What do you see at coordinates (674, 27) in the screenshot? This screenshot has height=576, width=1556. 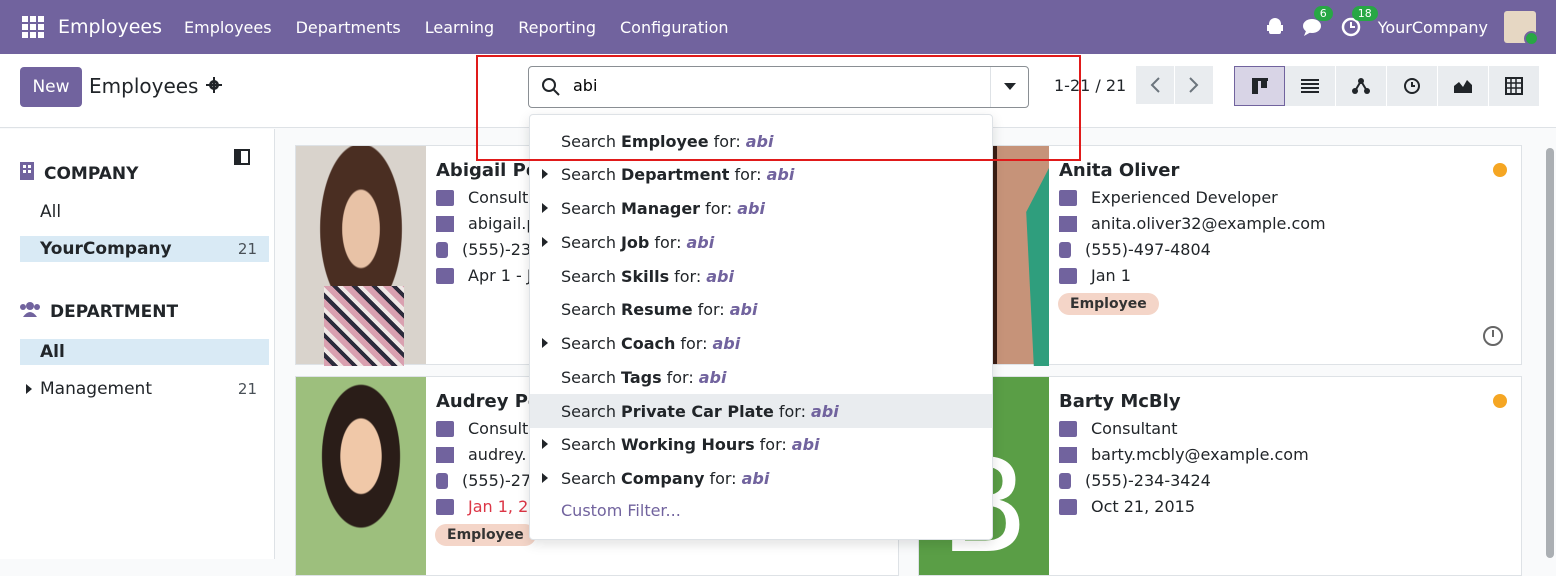 I see `menu-configuration: Configuration` at bounding box center [674, 27].